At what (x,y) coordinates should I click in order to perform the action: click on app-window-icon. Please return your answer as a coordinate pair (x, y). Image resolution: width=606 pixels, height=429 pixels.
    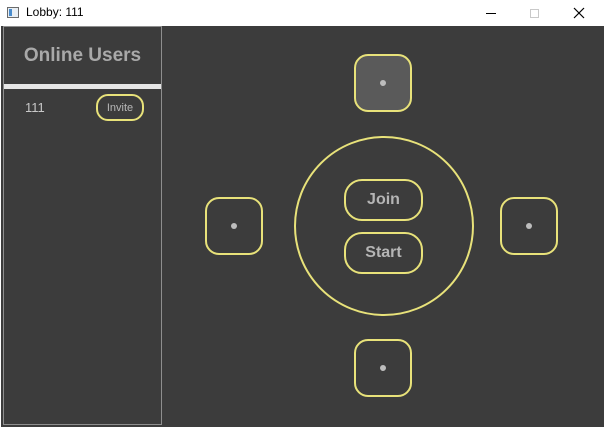
    Looking at the image, I should click on (13, 12).